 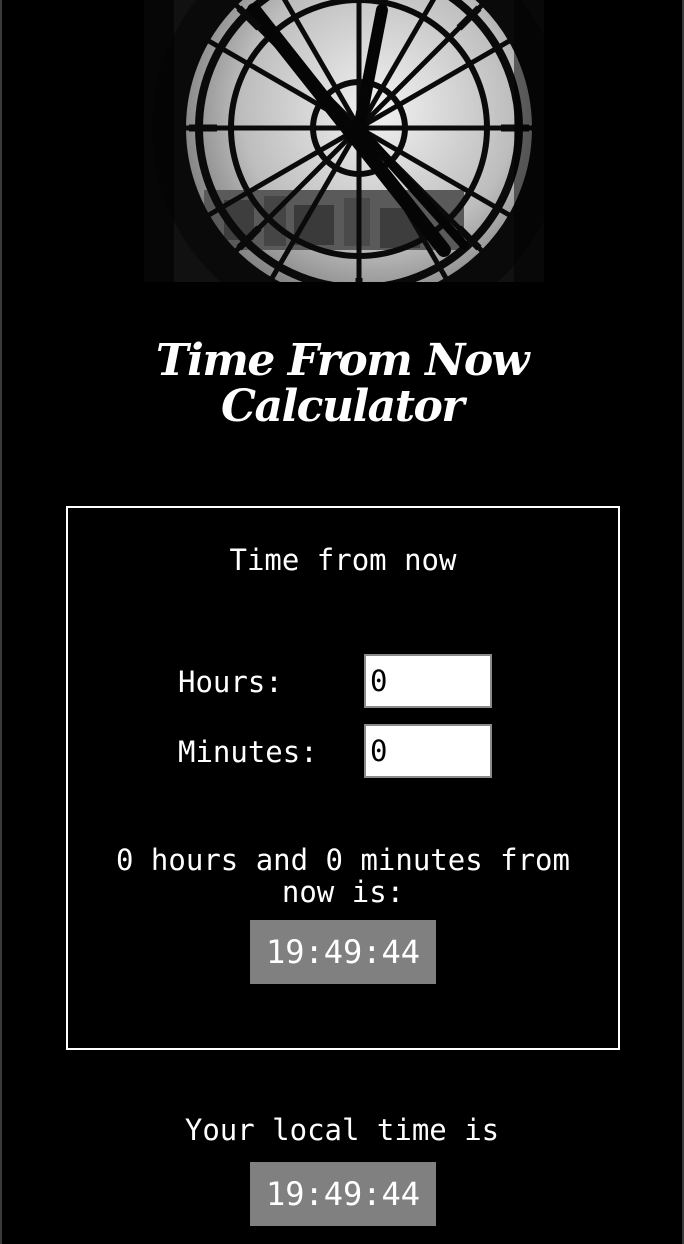 I want to click on clock-illustration, so click(x=344, y=141).